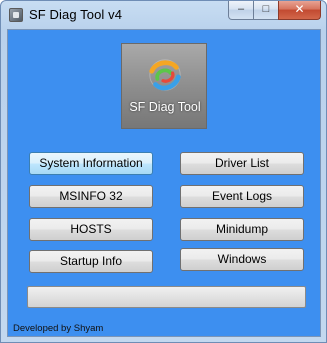 This screenshot has height=343, width=327. What do you see at coordinates (242, 163) in the screenshot?
I see `driver-list-button: Driver List` at bounding box center [242, 163].